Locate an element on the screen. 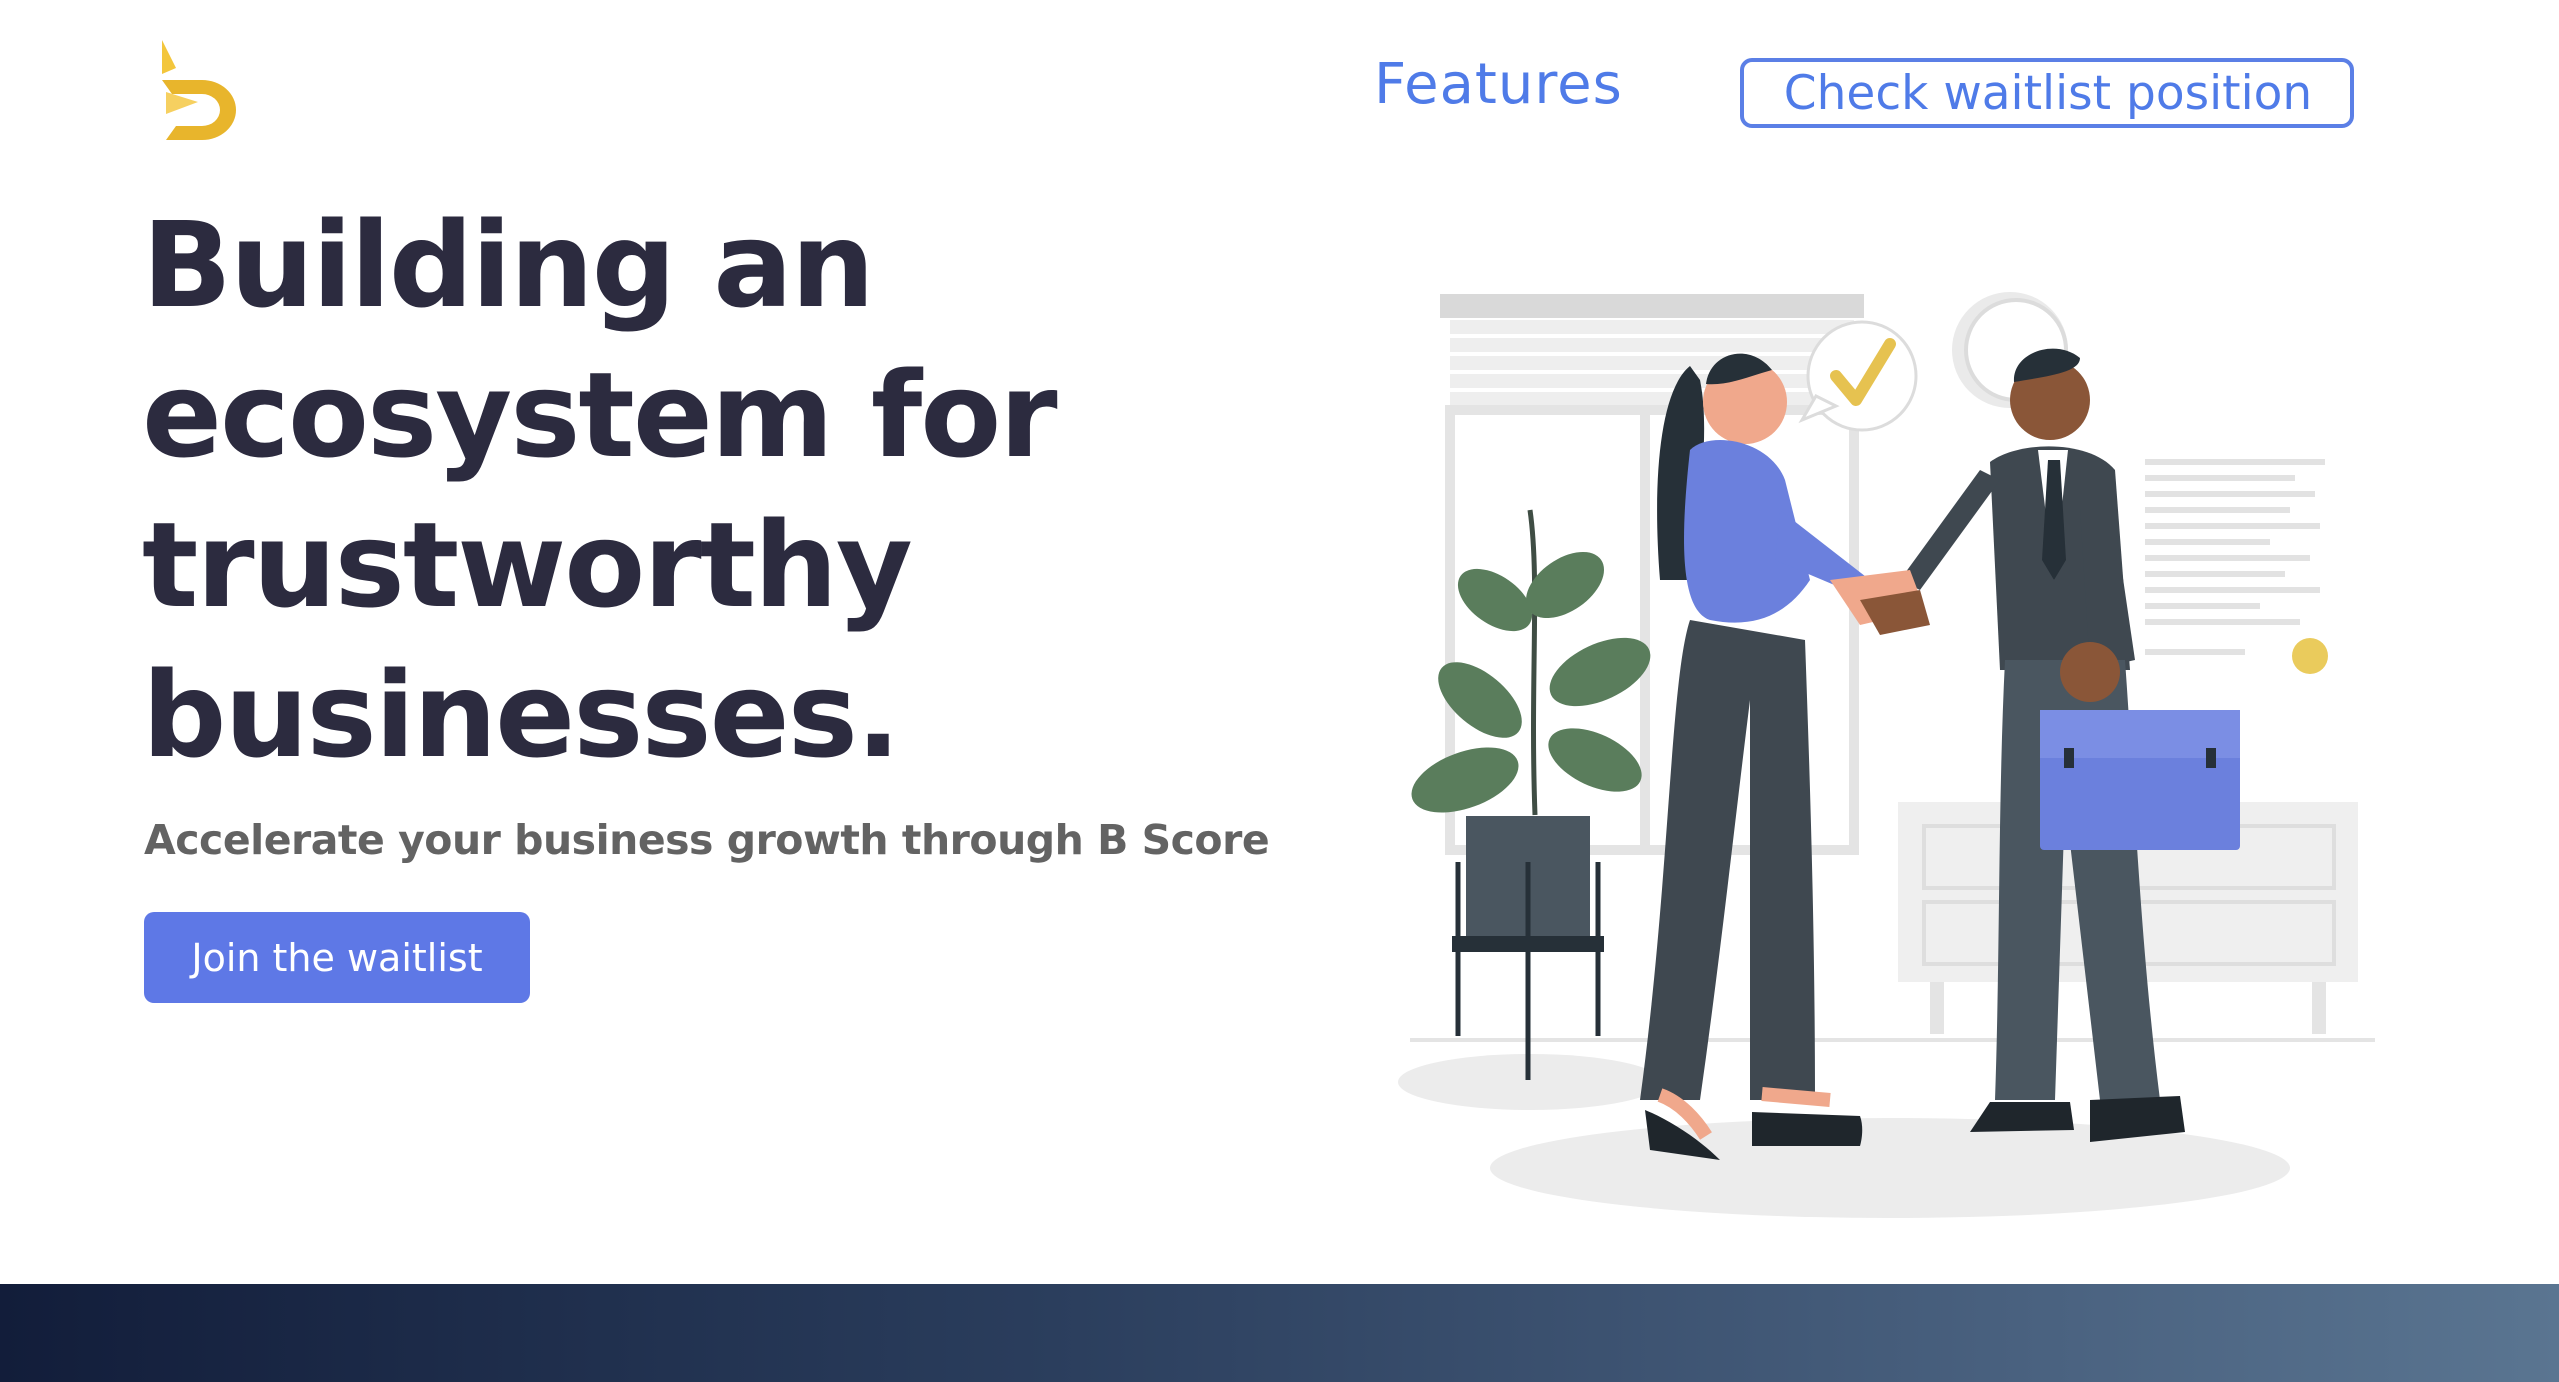 Image resolution: width=2559 pixels, height=1382 pixels. hero-title-line: trustworthy is located at coordinates (527, 565).